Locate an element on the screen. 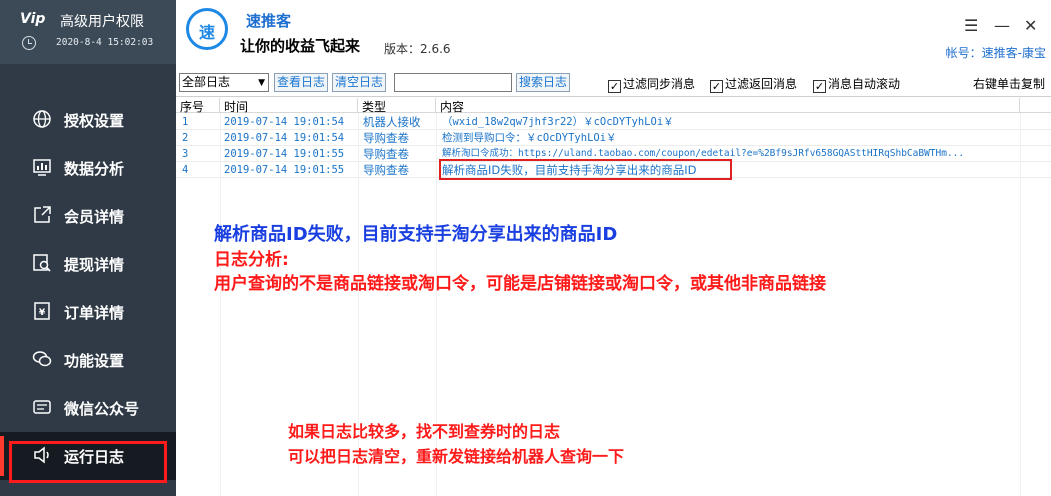 The height and width of the screenshot is (496, 1051). sidebar-item-withdraw-details: 提现详情 is located at coordinates (88, 264).